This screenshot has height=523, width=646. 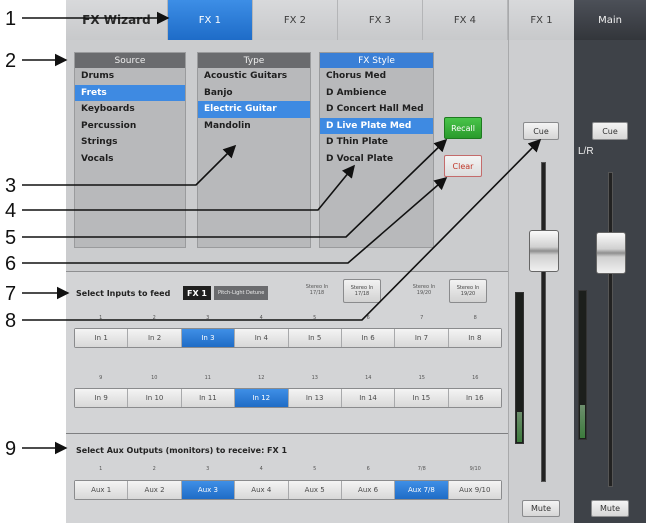 What do you see at coordinates (315, 398) in the screenshot?
I see `input-button: In 13` at bounding box center [315, 398].